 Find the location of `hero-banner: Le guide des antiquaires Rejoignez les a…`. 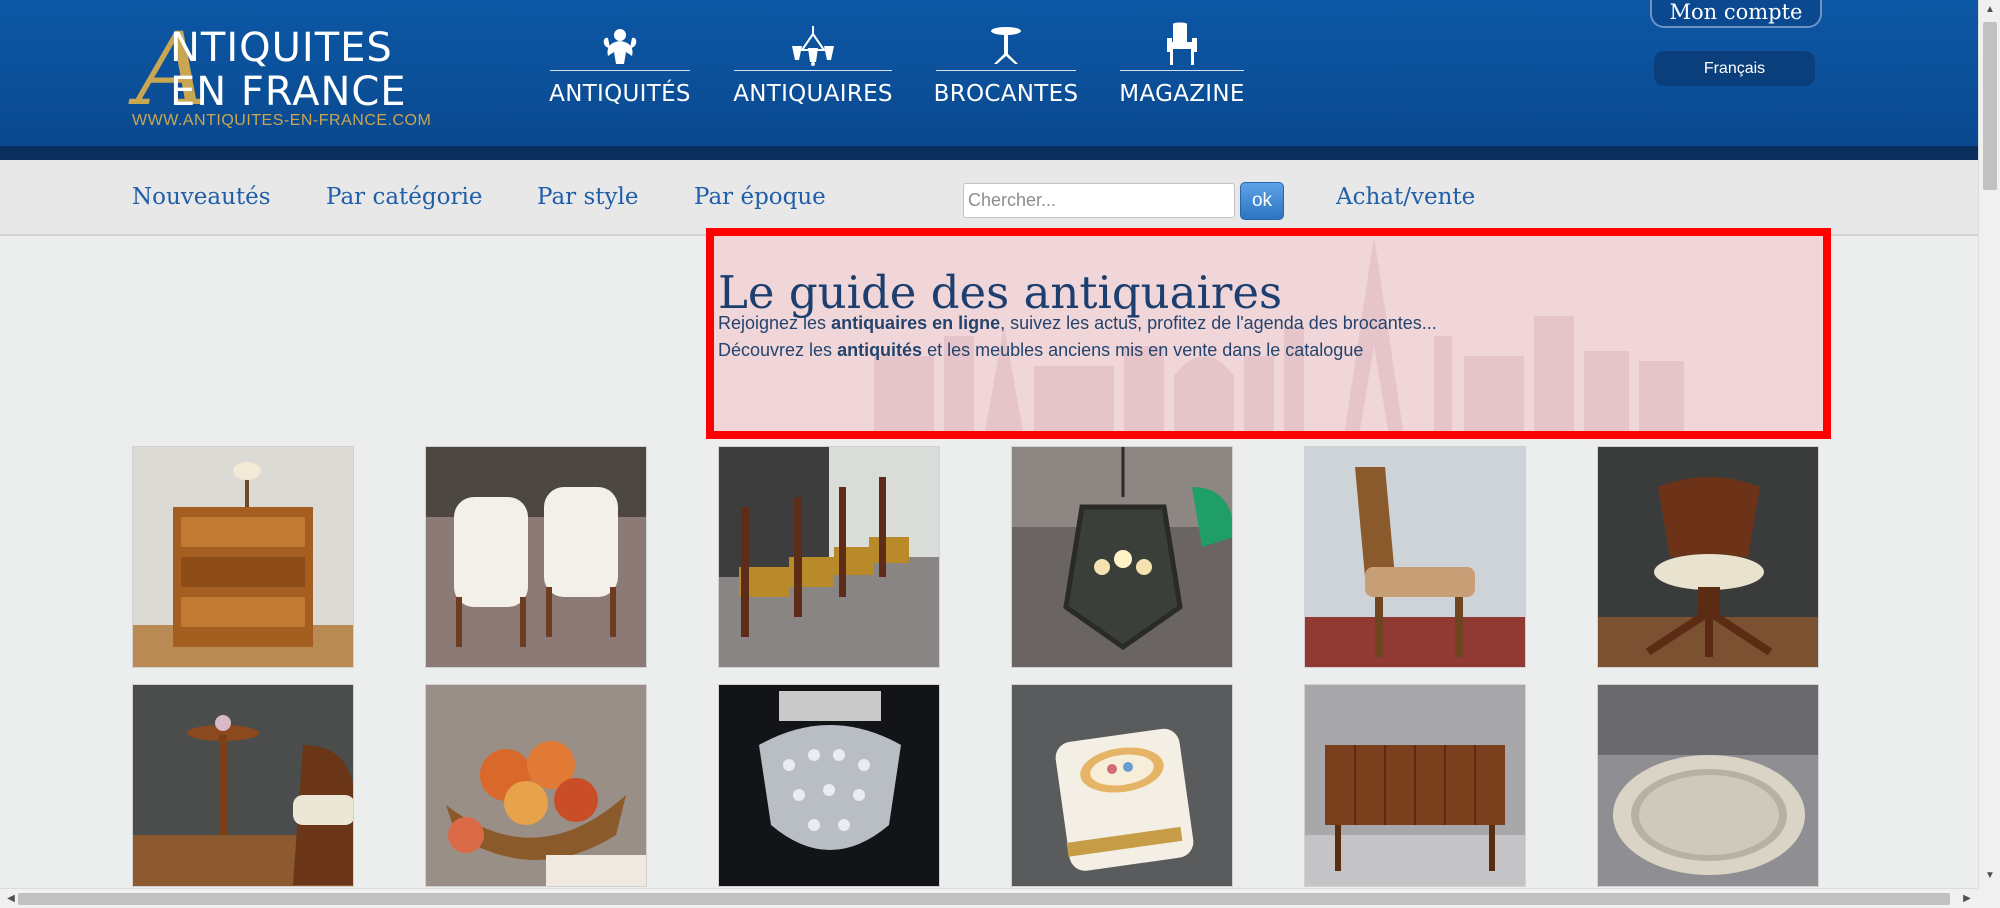

hero-banner: Le guide des antiquaires Rejoignez les a… is located at coordinates (1268, 333).